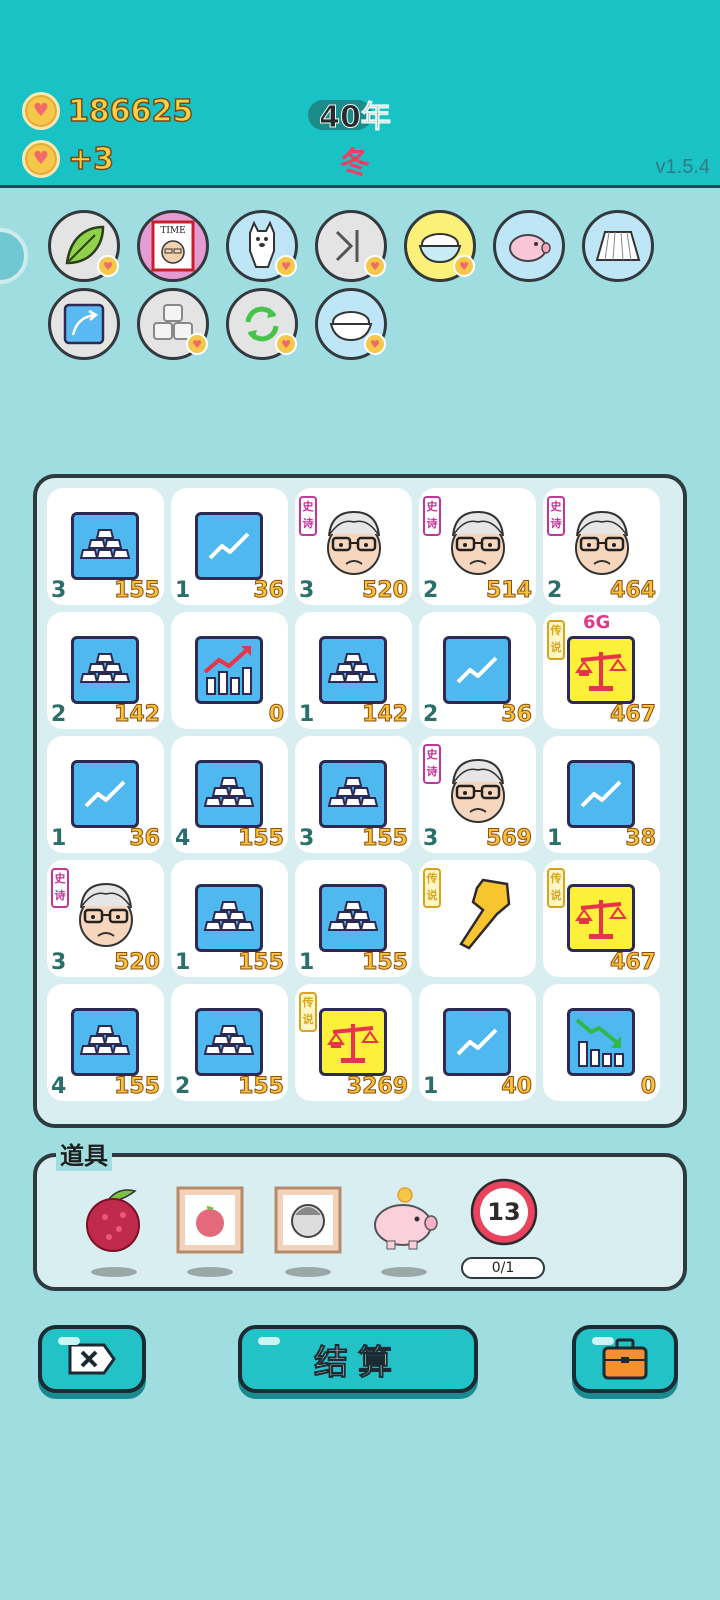  What do you see at coordinates (477, 918) in the screenshot?
I see `board-tile: 传说` at bounding box center [477, 918].